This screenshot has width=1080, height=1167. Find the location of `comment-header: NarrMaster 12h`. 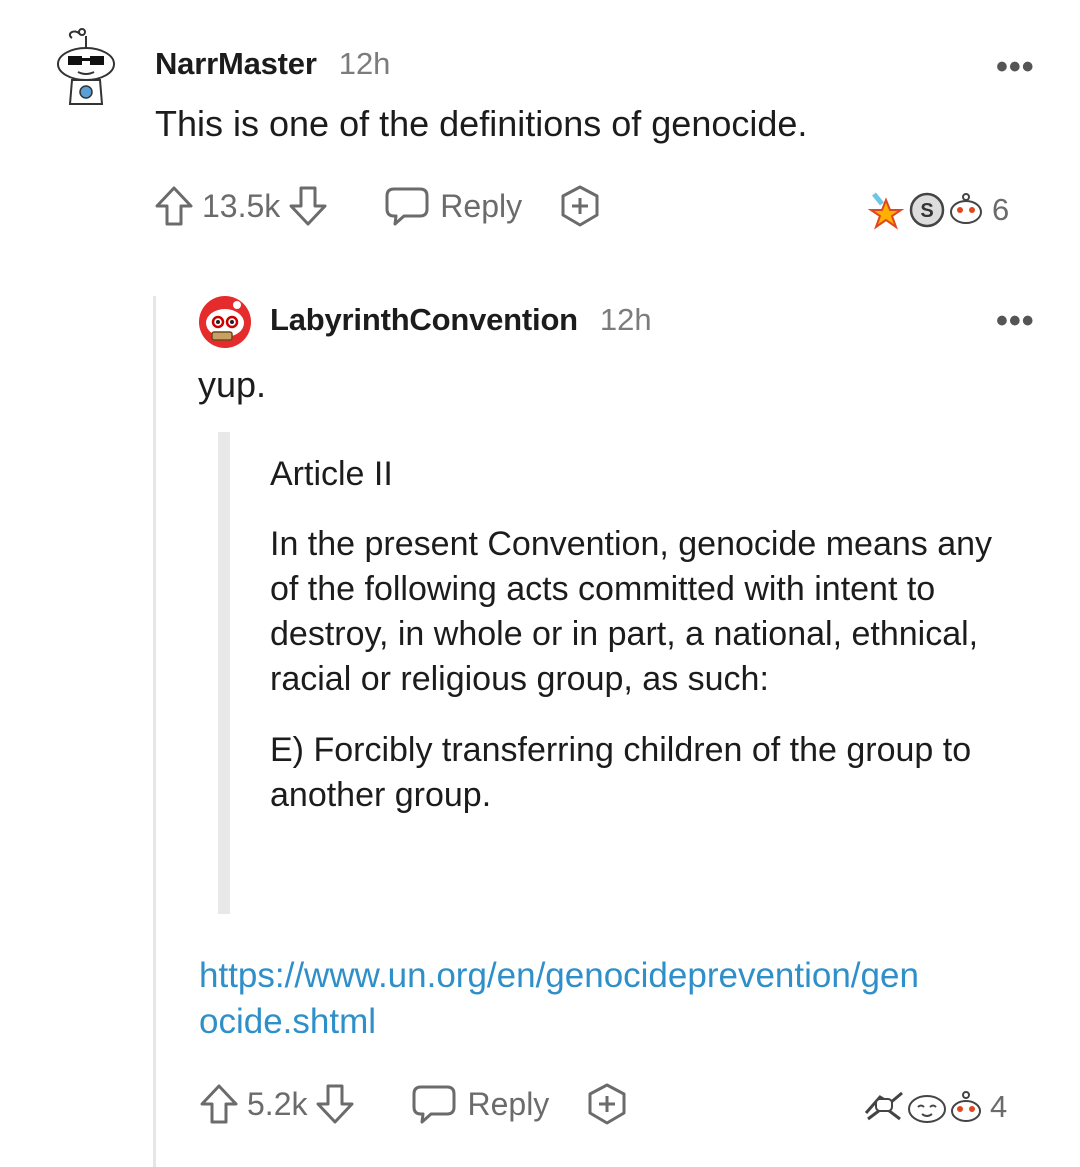

comment-header: NarrMaster 12h is located at coordinates (272, 64).